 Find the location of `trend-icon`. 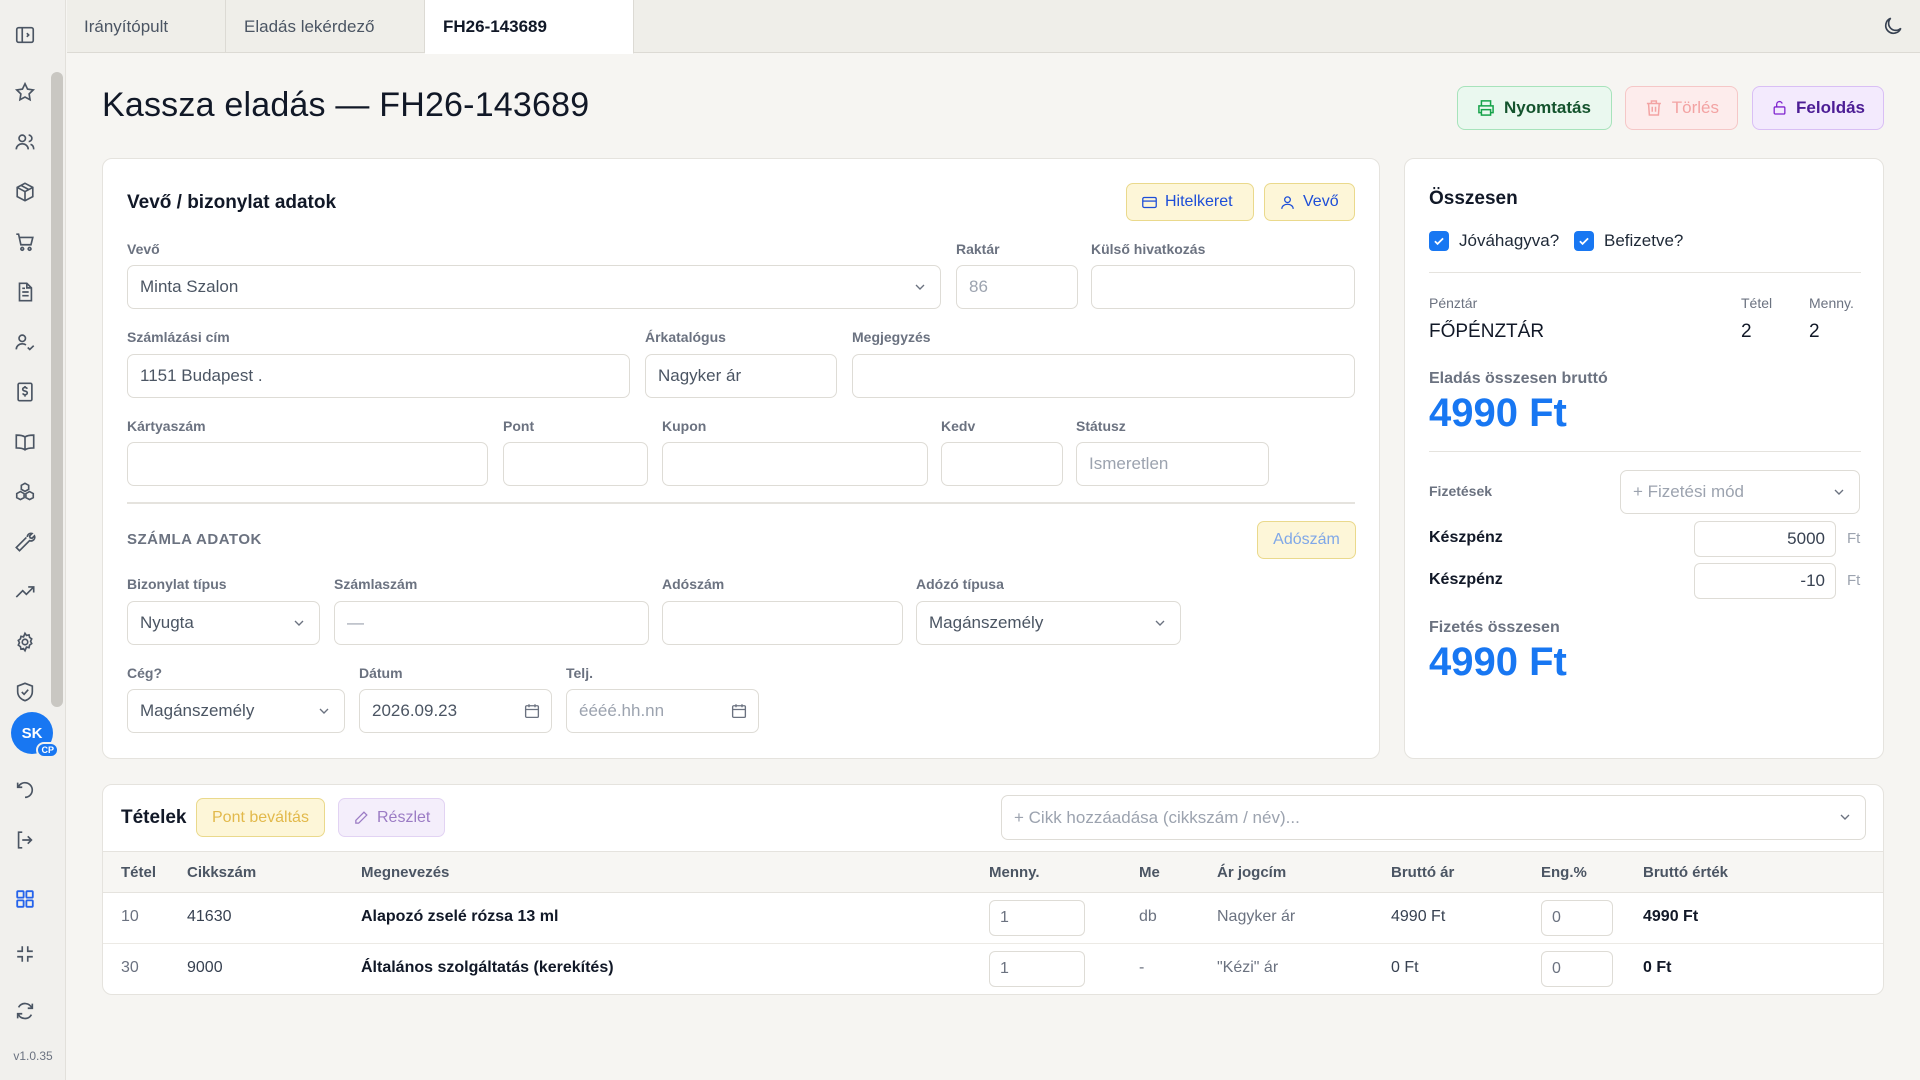

trend-icon is located at coordinates (25, 592).